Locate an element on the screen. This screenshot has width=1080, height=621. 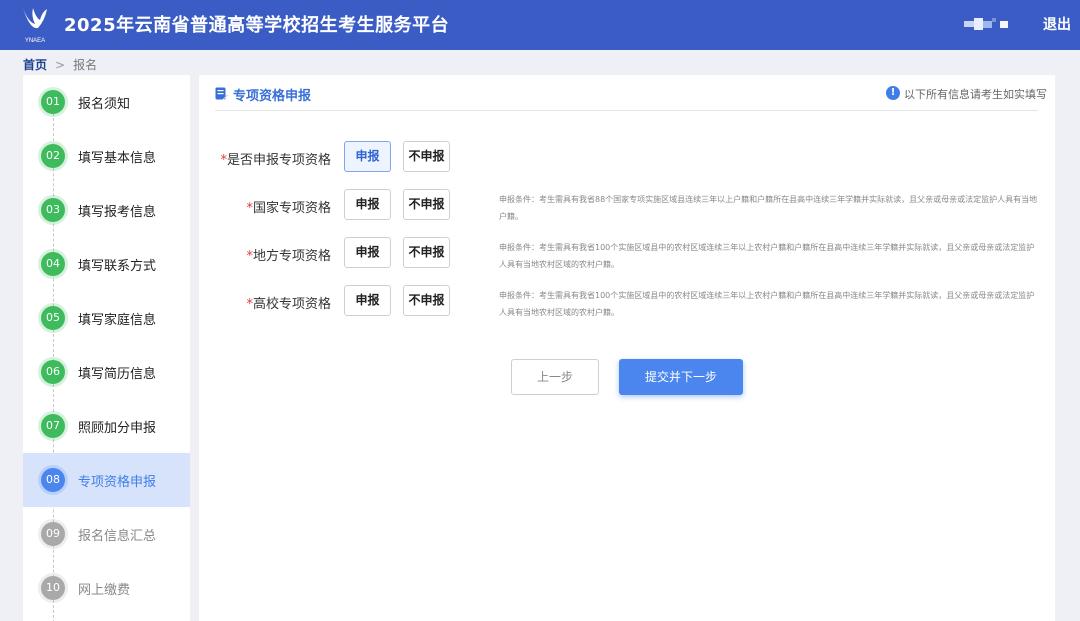
step-number-badge: 09 is located at coordinates (53, 534).